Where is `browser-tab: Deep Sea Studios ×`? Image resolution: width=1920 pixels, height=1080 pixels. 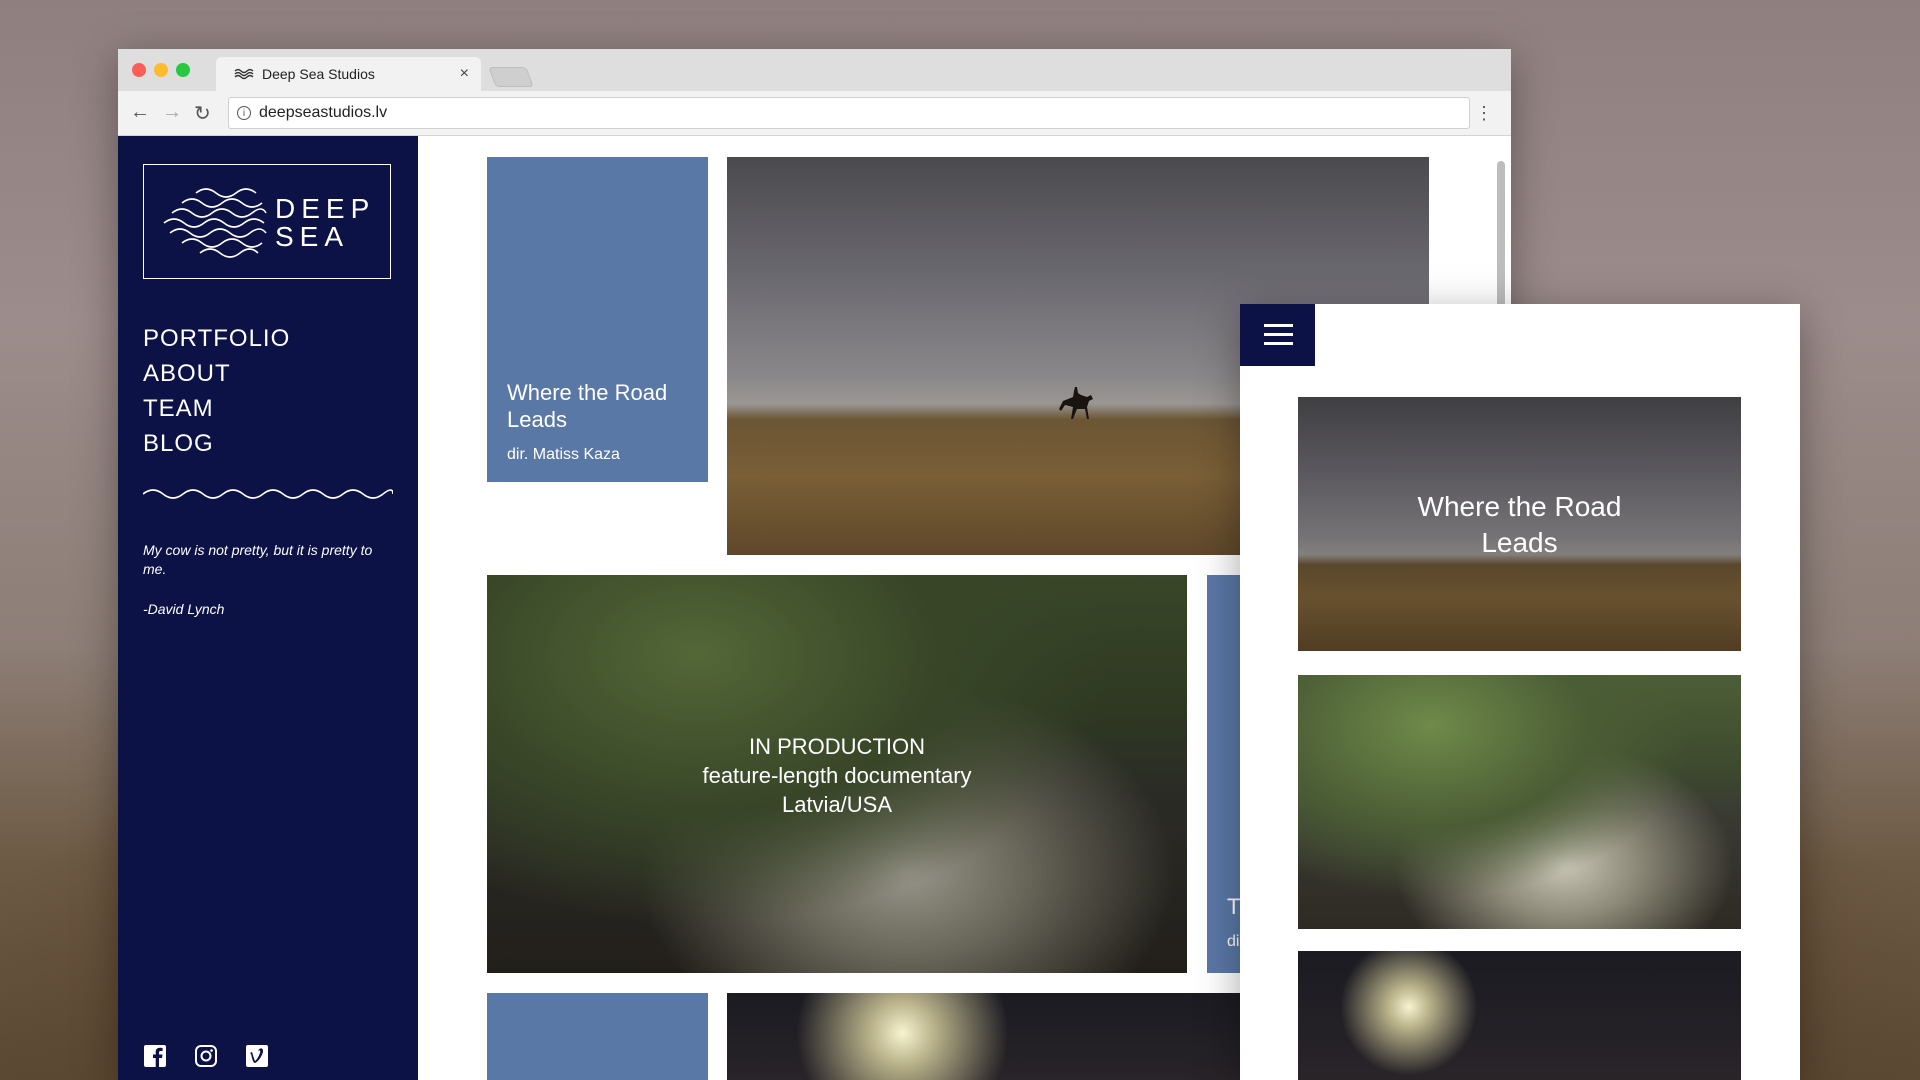 browser-tab: Deep Sea Studios × is located at coordinates (348, 74).